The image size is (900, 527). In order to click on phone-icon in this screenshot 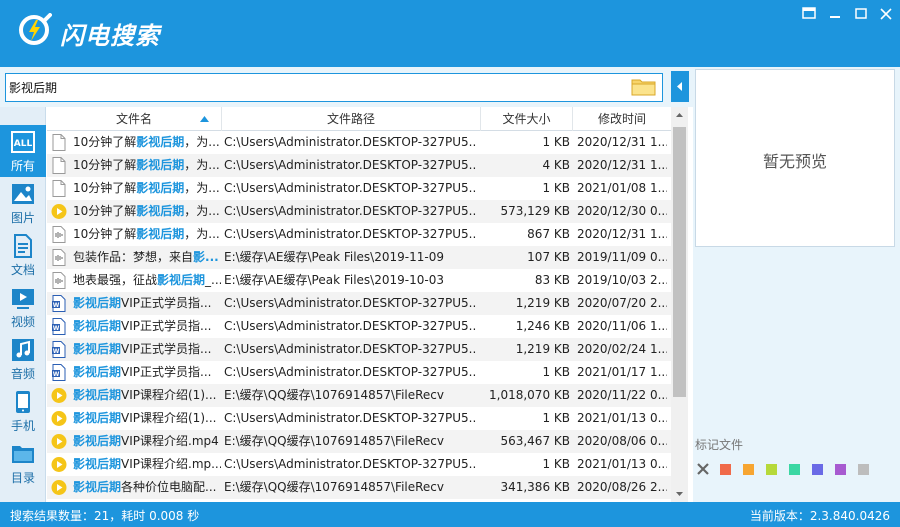, I will do `click(23, 402)`.